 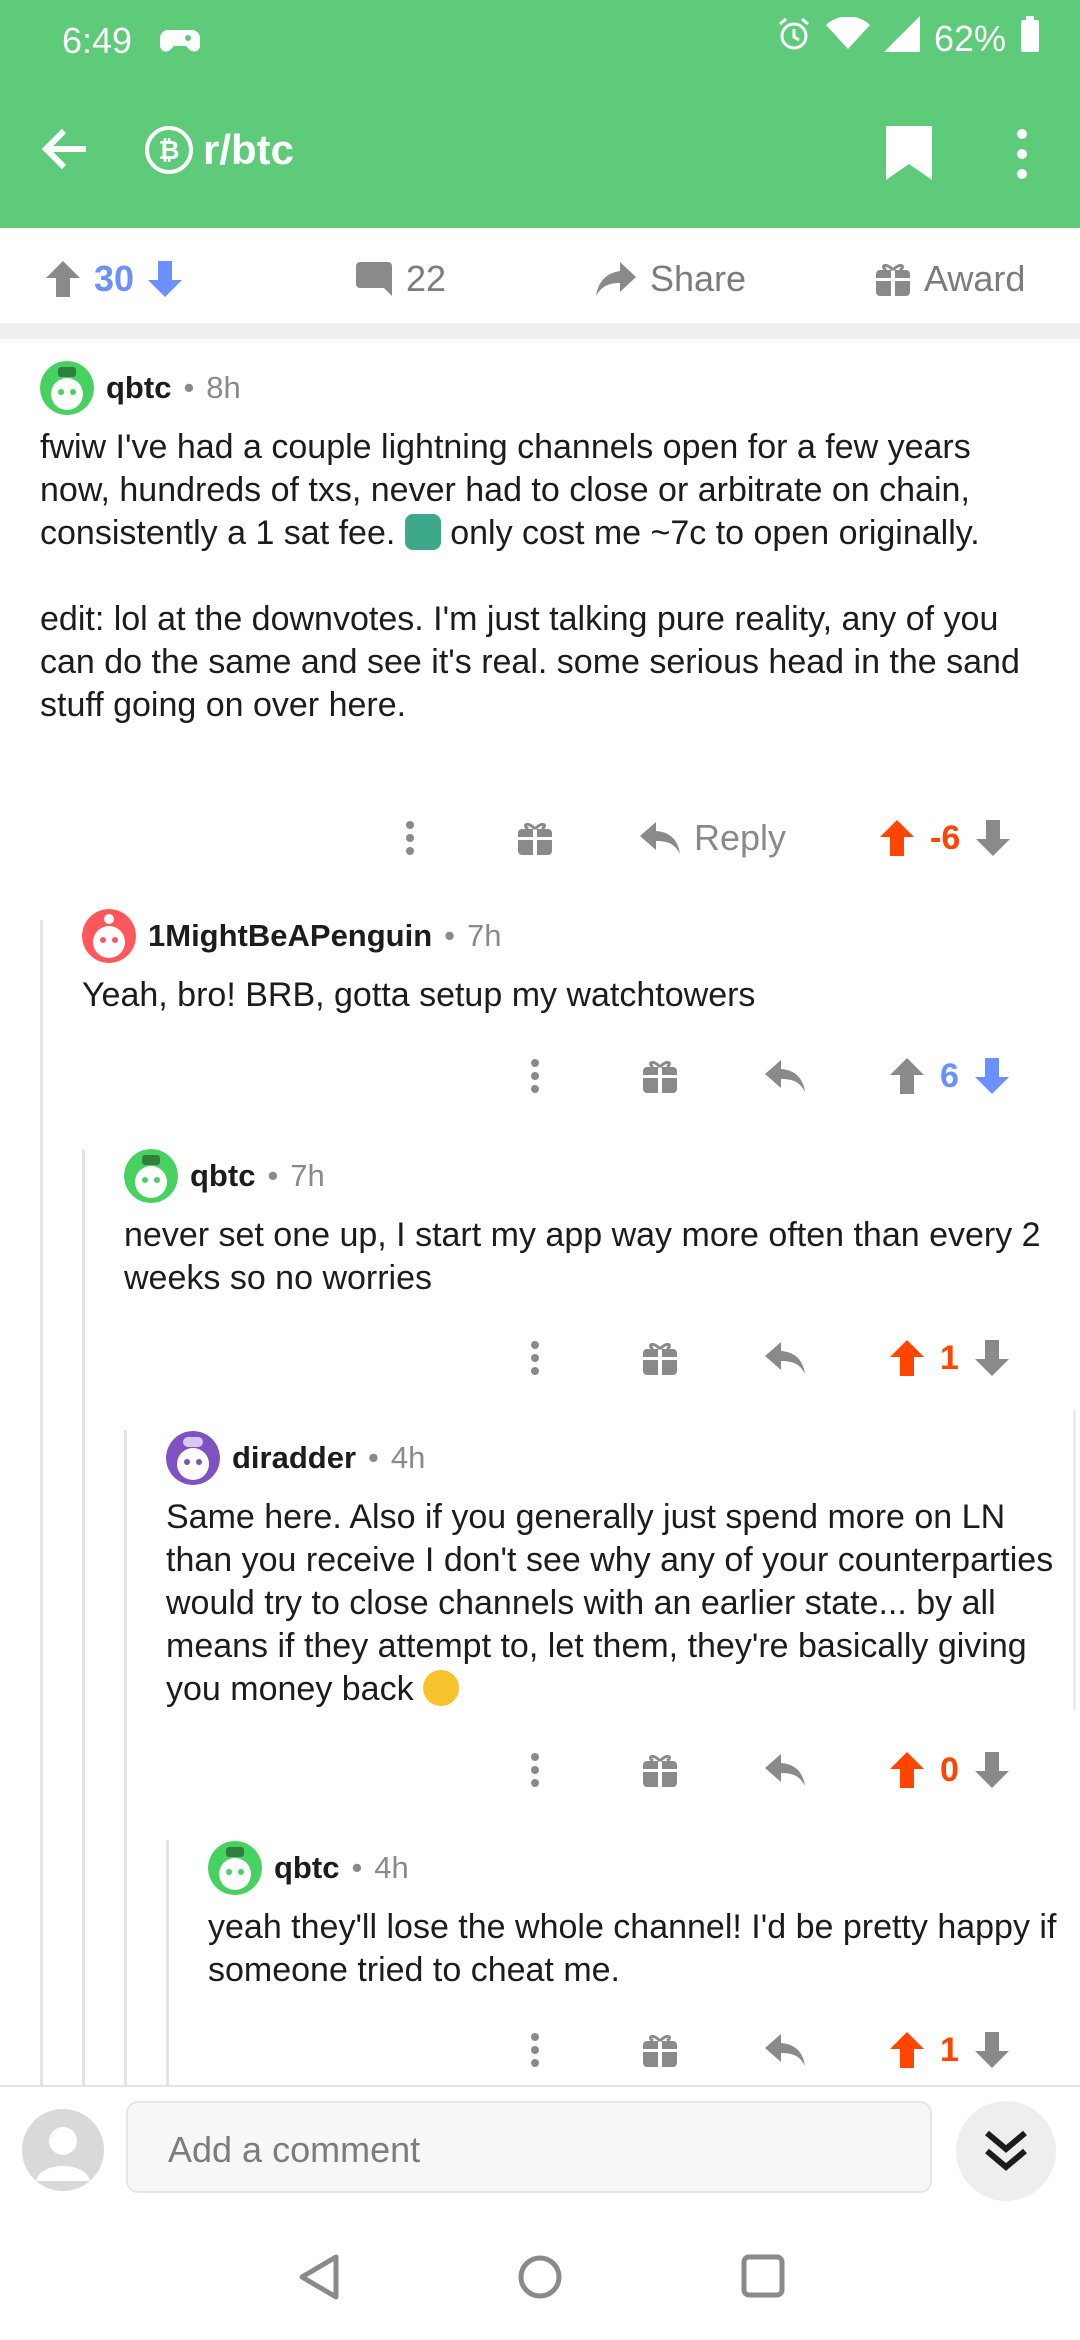 I want to click on square-recents-icon, so click(x=763, y=2276).